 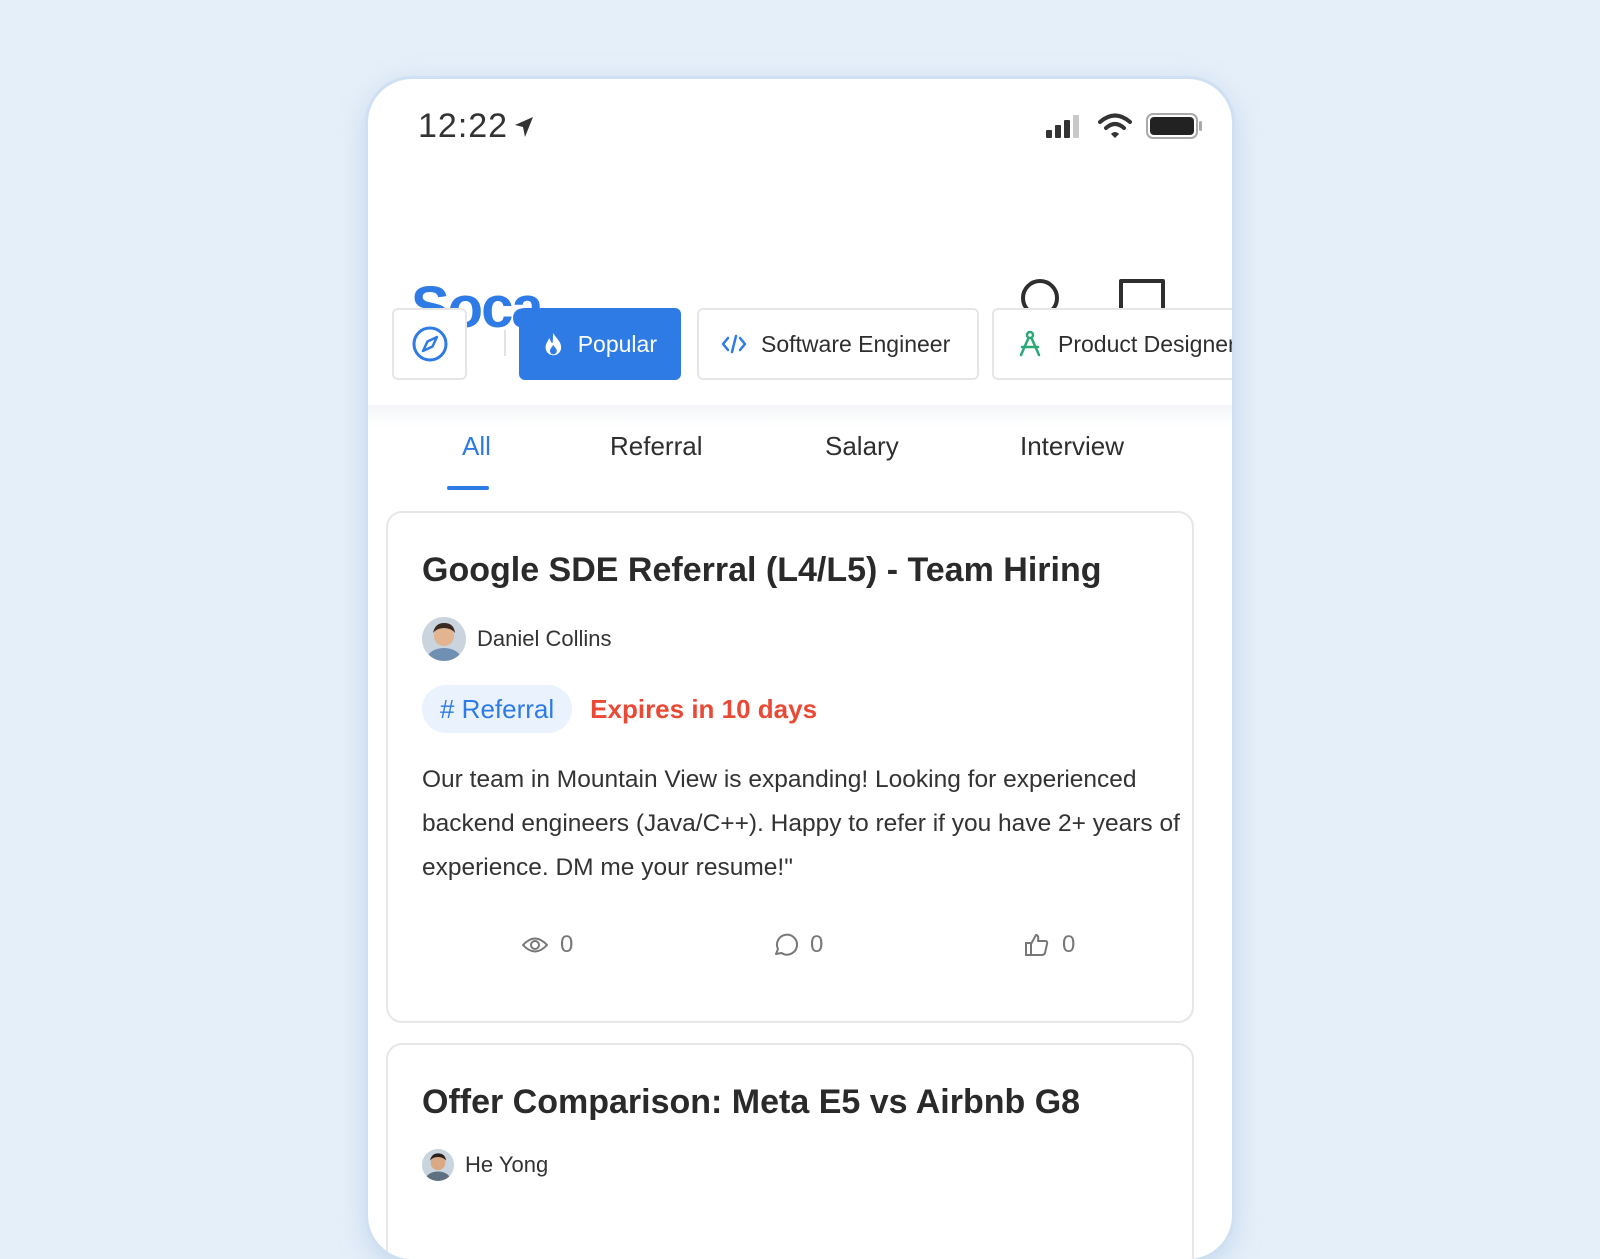 I want to click on chips-shadow, so click(x=800, y=416).